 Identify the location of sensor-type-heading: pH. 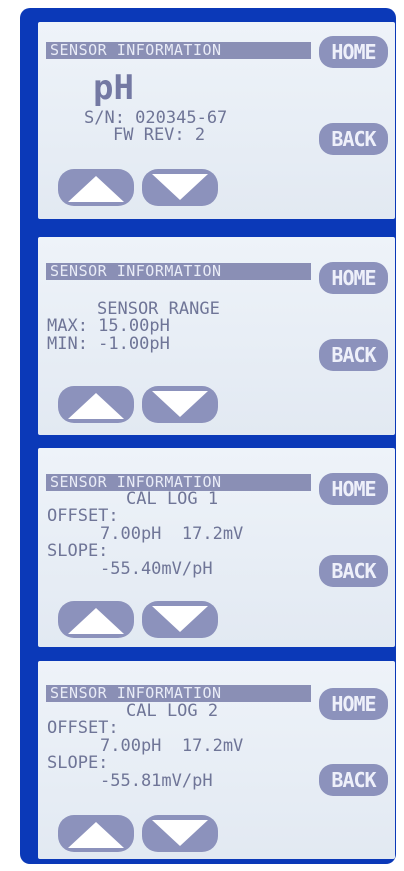
(113, 88).